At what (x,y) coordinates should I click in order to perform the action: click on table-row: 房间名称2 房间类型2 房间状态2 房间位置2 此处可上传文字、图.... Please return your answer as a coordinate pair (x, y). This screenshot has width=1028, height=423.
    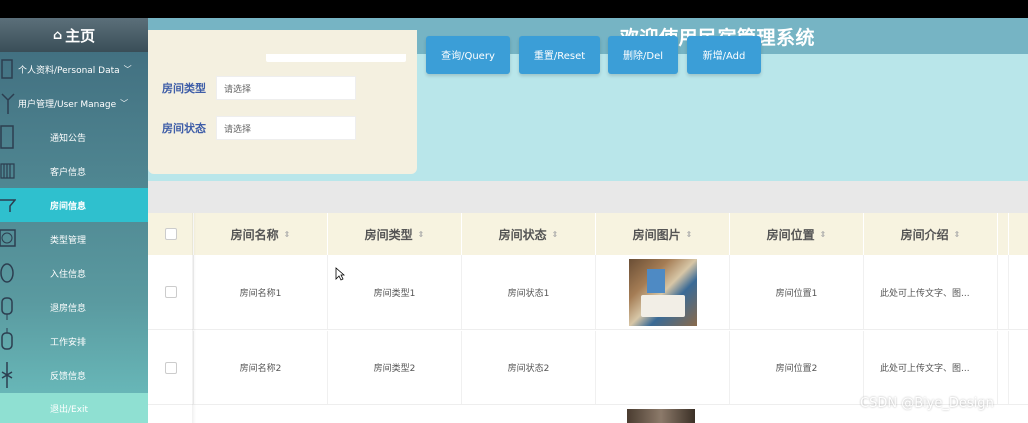
    Looking at the image, I should click on (588, 368).